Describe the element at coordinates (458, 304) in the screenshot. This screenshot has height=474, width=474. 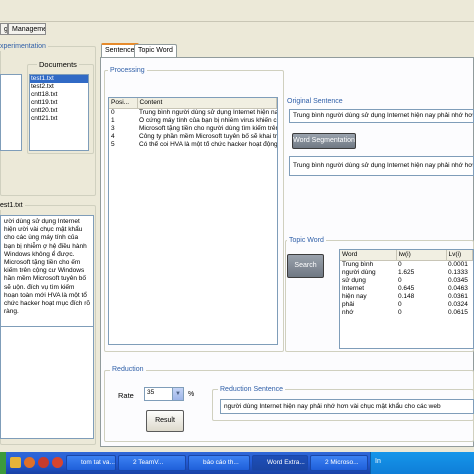
I see `row-lv: 0.0324` at that location.